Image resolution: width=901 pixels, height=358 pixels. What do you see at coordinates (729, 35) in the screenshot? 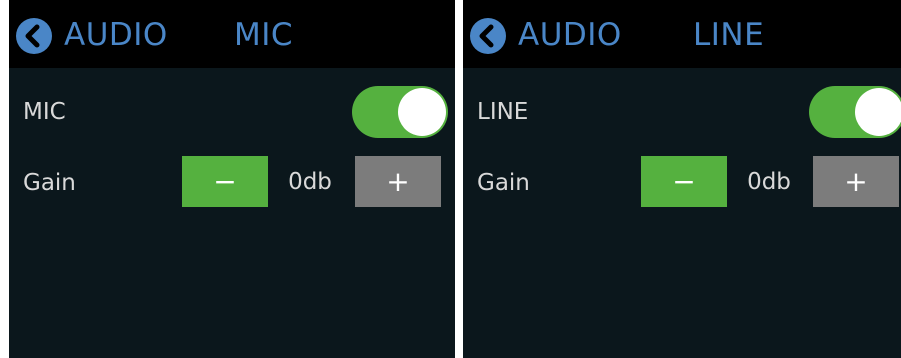
I see `page-title: LINE` at bounding box center [729, 35].